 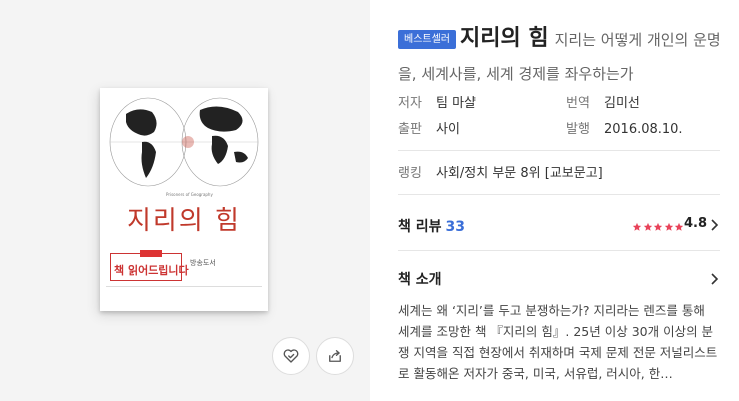 I want to click on like-button, so click(x=291, y=356).